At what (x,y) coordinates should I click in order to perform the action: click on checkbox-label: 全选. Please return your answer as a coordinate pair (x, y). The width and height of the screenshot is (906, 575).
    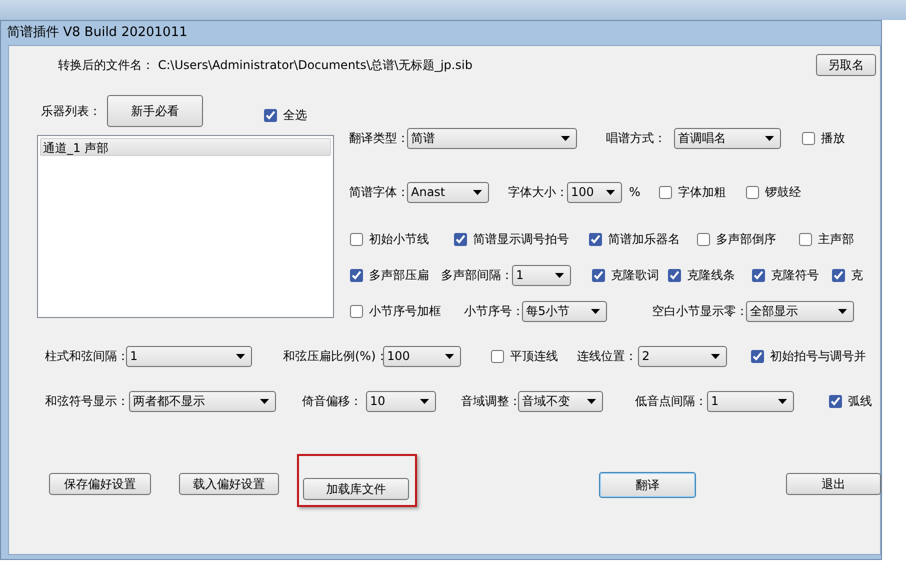
    Looking at the image, I should click on (295, 115).